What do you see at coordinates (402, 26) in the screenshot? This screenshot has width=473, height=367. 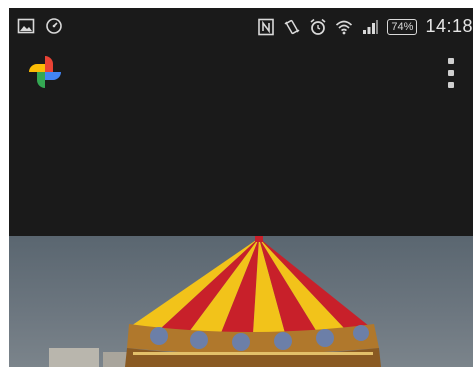 I see `battery-indicator: 74%` at bounding box center [402, 26].